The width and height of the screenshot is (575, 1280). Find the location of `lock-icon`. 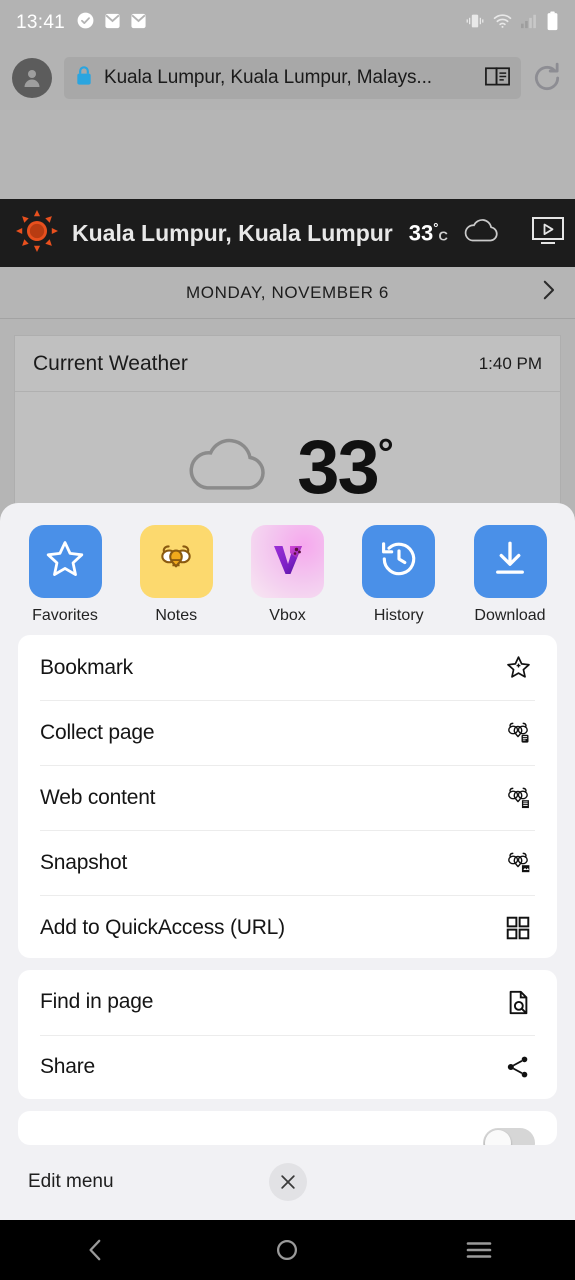

lock-icon is located at coordinates (84, 78).